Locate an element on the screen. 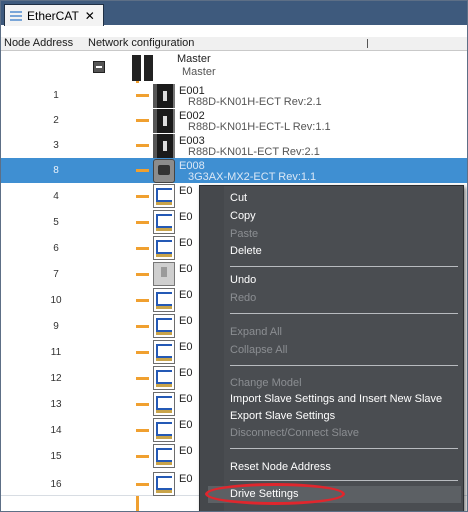 Image resolution: width=468 pixels, height=512 pixels. slave-row-e003: 3 E003 R88D-KN01L-ECT Rev:2.1 is located at coordinates (234, 146).